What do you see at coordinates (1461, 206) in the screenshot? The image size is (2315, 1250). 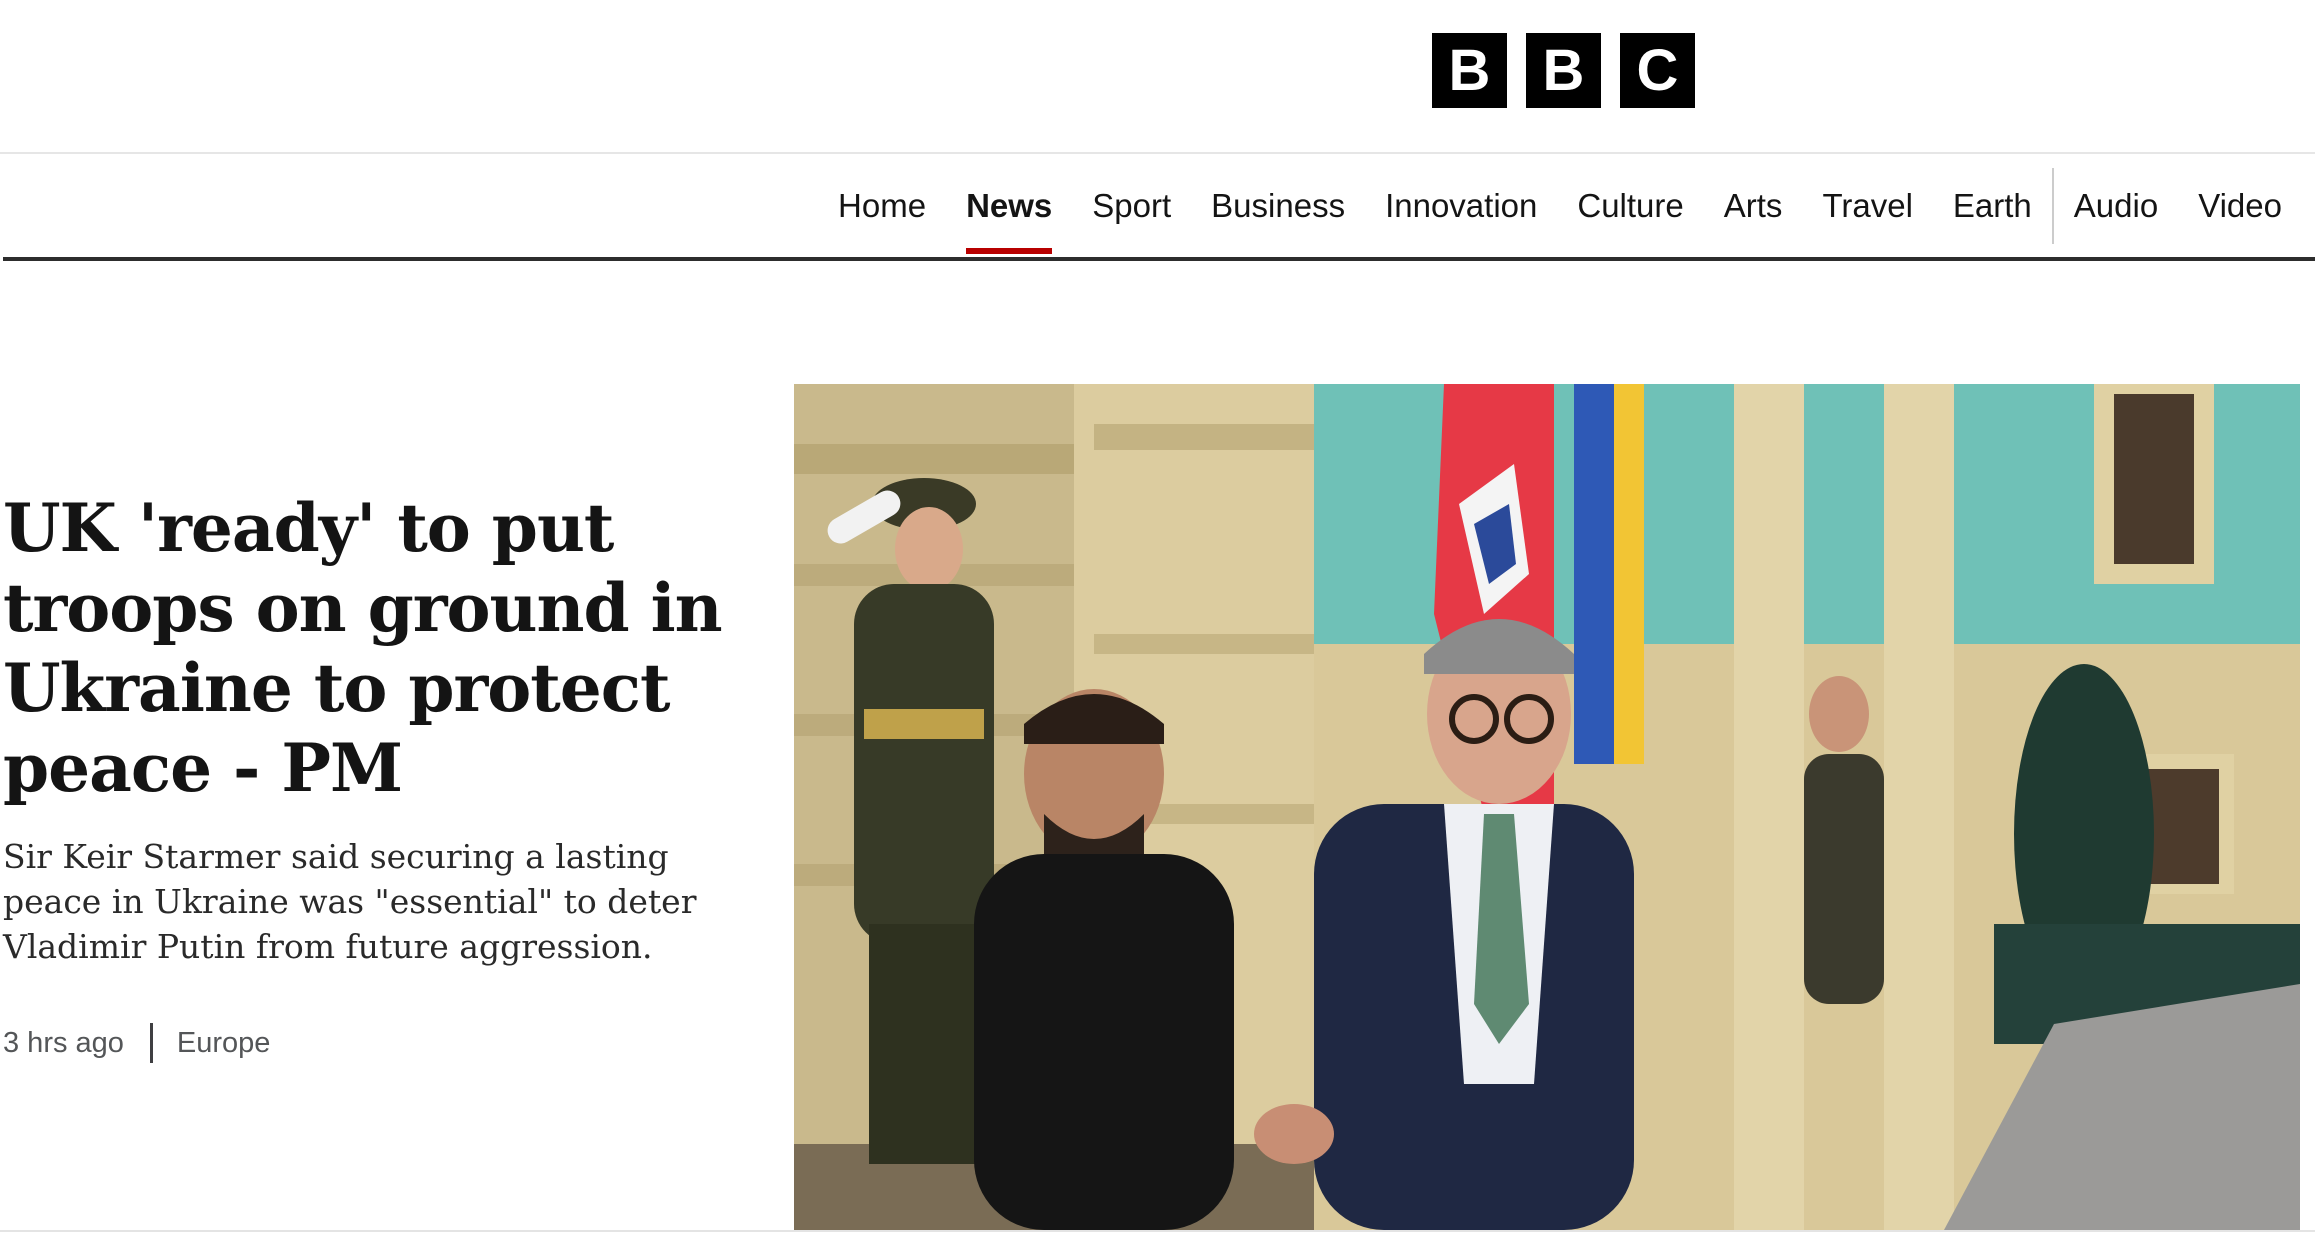 I see `nav-item-innovation: Innovation` at bounding box center [1461, 206].